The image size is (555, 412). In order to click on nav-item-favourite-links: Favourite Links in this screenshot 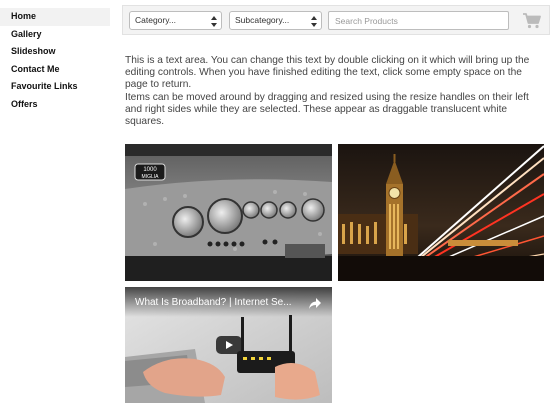, I will do `click(55, 87)`.